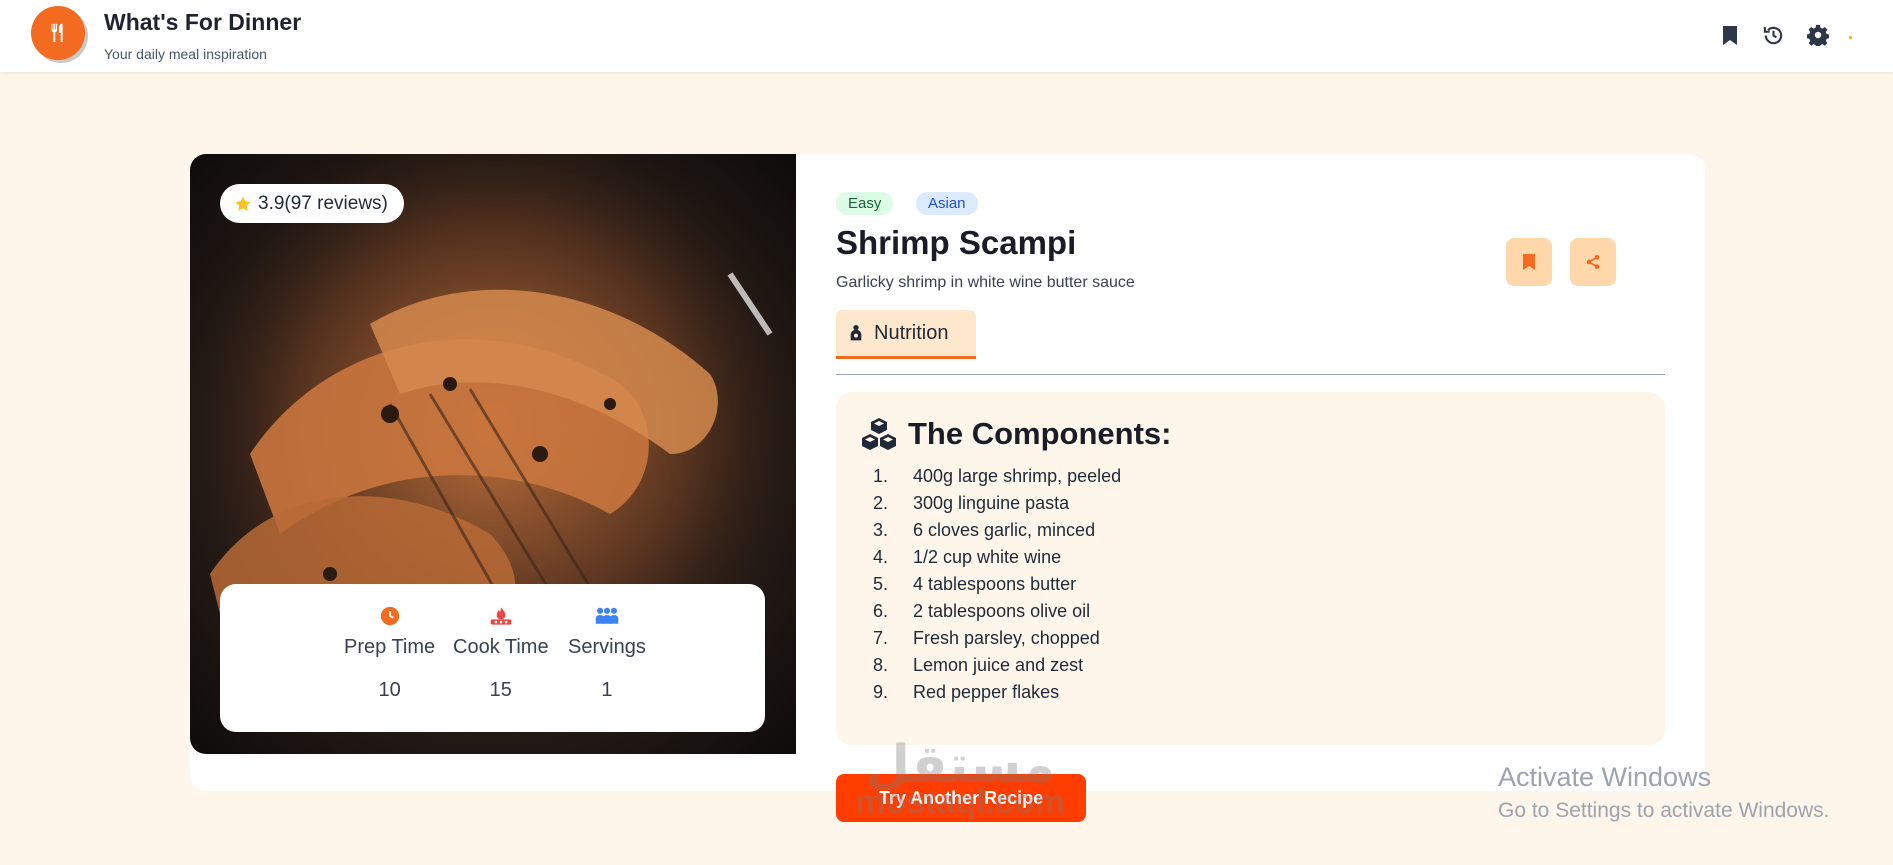 Image resolution: width=1893 pixels, height=865 pixels. Describe the element at coordinates (390, 647) in the screenshot. I see `stat-label: Prep Time` at that location.